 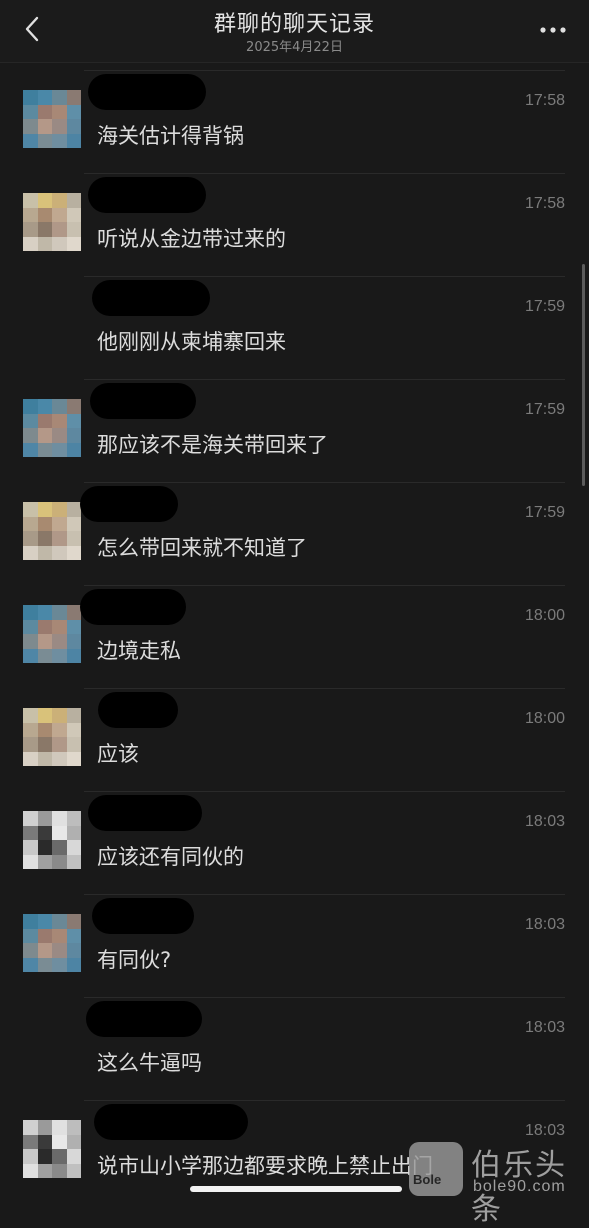 I want to click on message-text: 这么牛逼吗, so click(x=149, y=1063).